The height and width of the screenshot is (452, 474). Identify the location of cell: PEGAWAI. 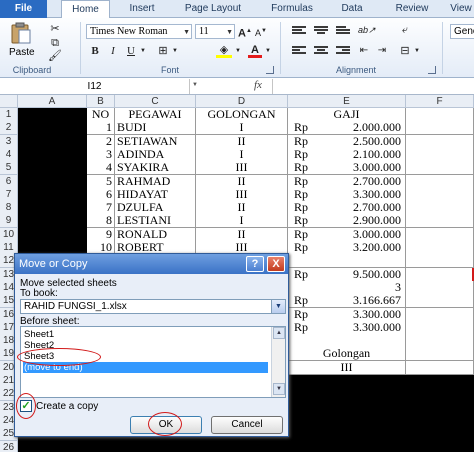
(155, 115).